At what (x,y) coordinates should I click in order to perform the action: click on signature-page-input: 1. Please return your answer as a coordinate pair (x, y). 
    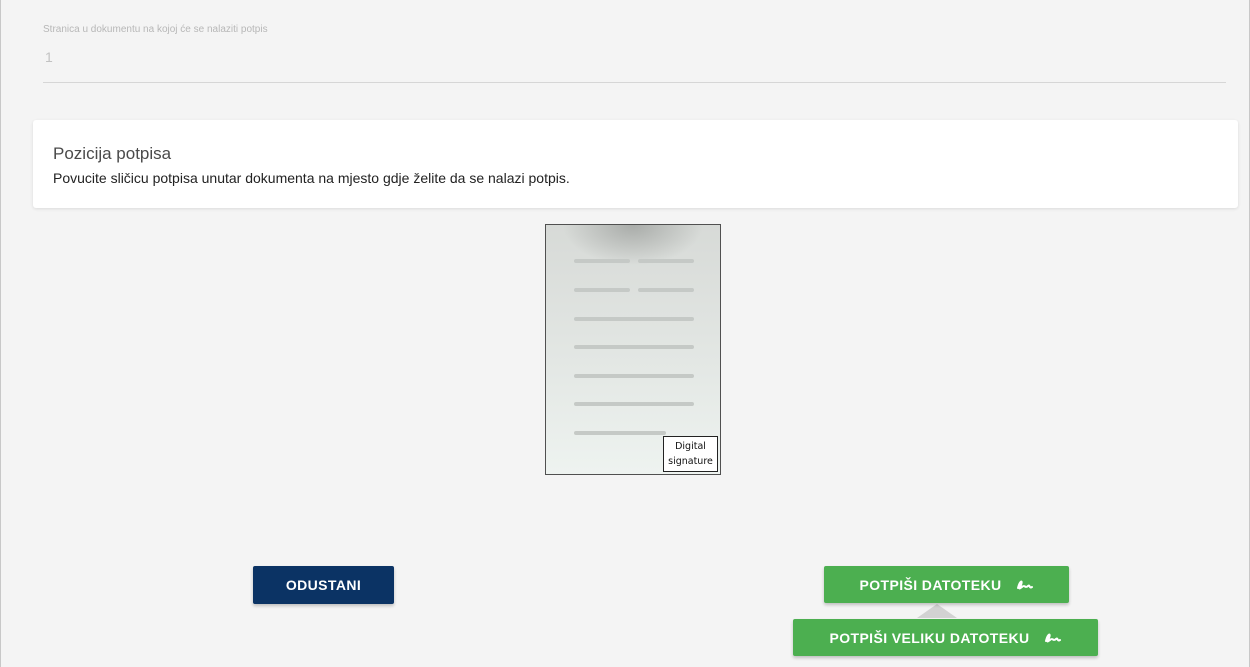
    Looking at the image, I should click on (49, 57).